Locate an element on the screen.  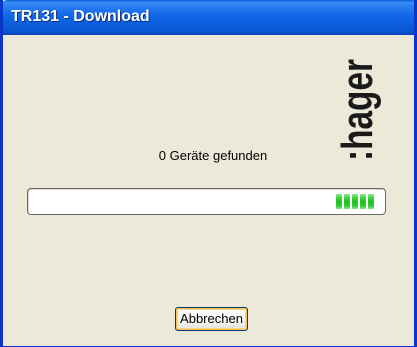
progress-bar is located at coordinates (206, 201).